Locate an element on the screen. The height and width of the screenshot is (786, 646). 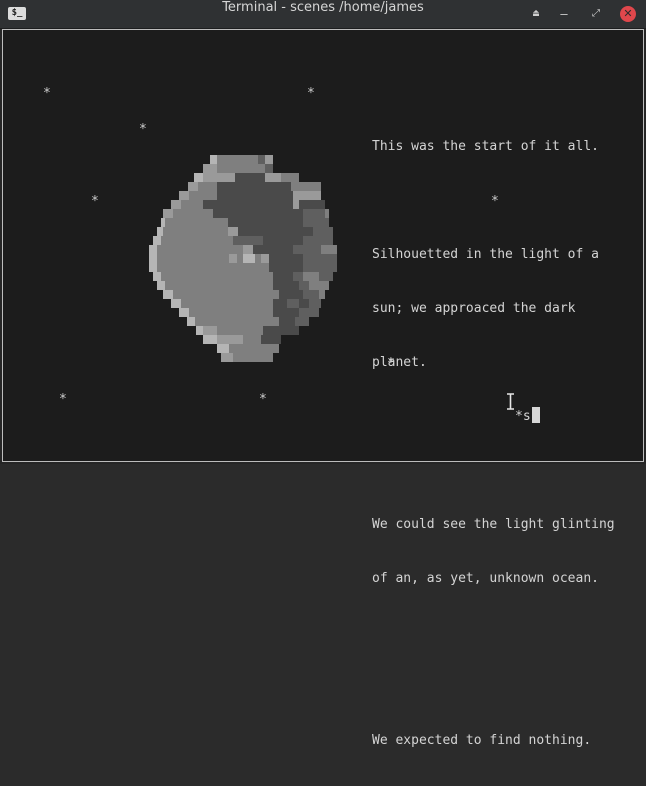
command-prompt: *s is located at coordinates (527, 416).